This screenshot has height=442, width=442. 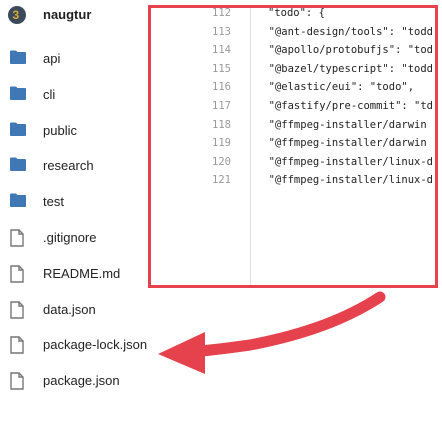 What do you see at coordinates (272, 332) in the screenshot?
I see `annotation-arrow` at bounding box center [272, 332].